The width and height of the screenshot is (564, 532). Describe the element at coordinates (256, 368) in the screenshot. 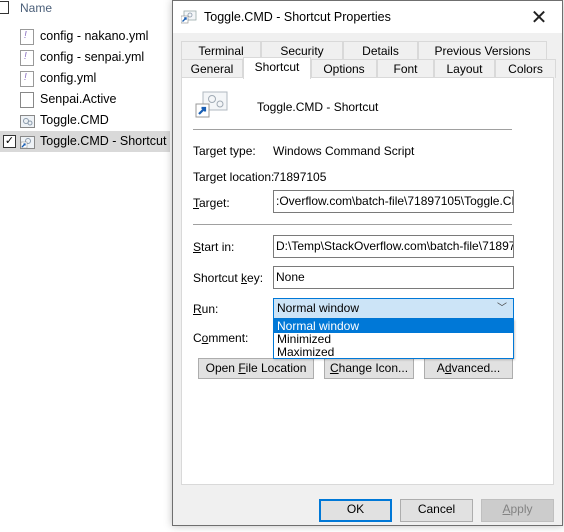

I see `open-file-location-button: Open File Location` at that location.